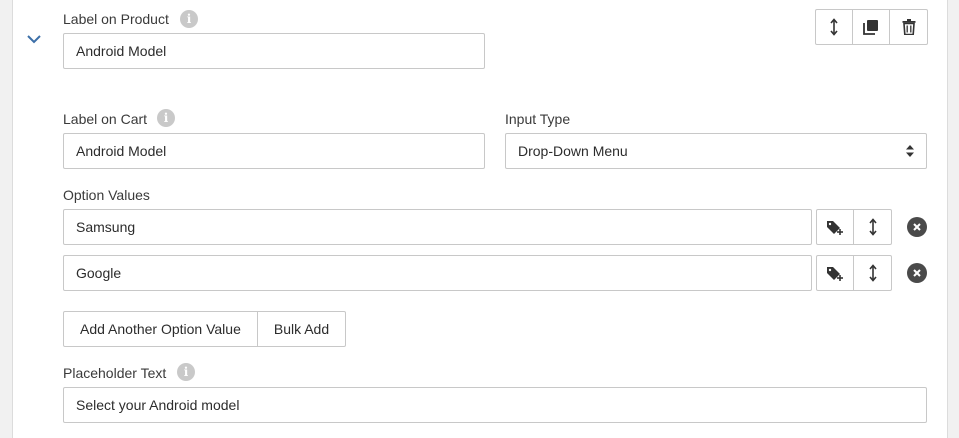 The image size is (959, 438). I want to click on label-on-product-label: Label on Product, so click(116, 19).